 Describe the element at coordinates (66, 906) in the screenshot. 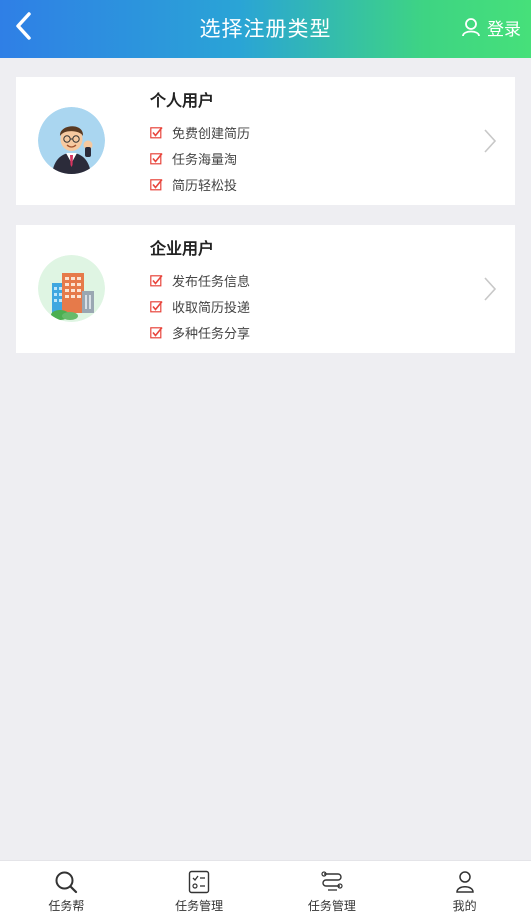

I see `tab-label: 任务帮` at that location.